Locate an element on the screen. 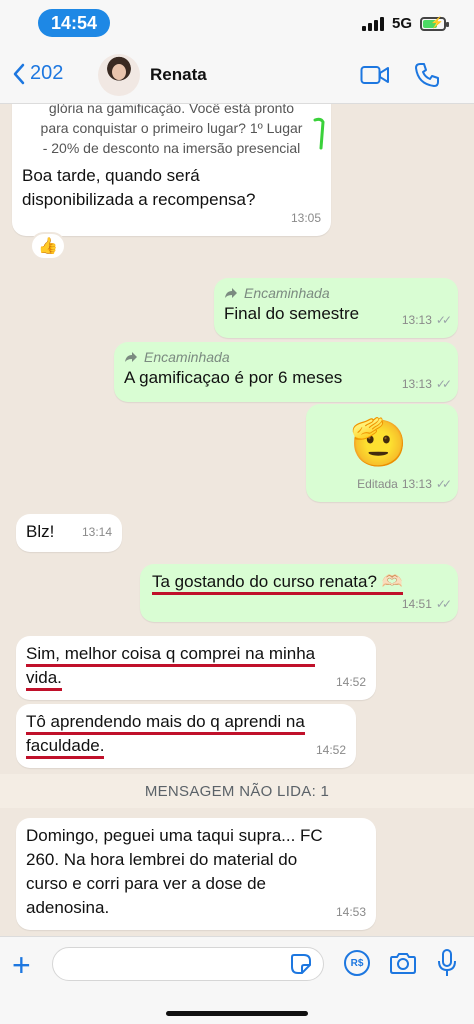  status-indicators: 5G ⚡ is located at coordinates (405, 23).